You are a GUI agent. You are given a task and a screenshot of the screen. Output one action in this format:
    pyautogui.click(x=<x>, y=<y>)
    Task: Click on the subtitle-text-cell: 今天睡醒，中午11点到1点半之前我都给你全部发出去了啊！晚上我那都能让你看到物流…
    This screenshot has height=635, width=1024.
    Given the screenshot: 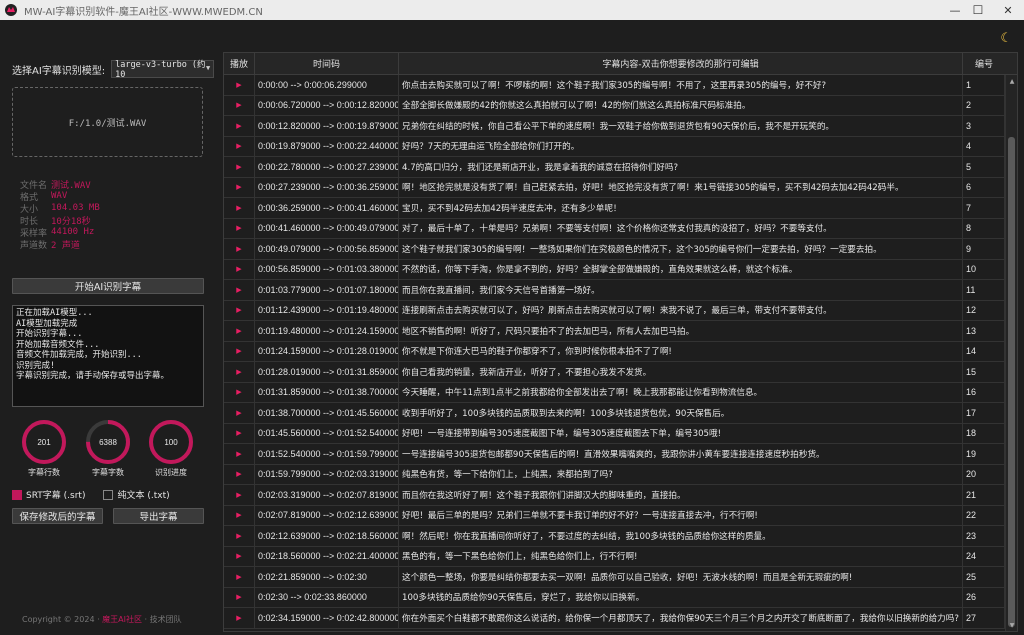 What is the action you would take?
    pyautogui.click(x=681, y=392)
    